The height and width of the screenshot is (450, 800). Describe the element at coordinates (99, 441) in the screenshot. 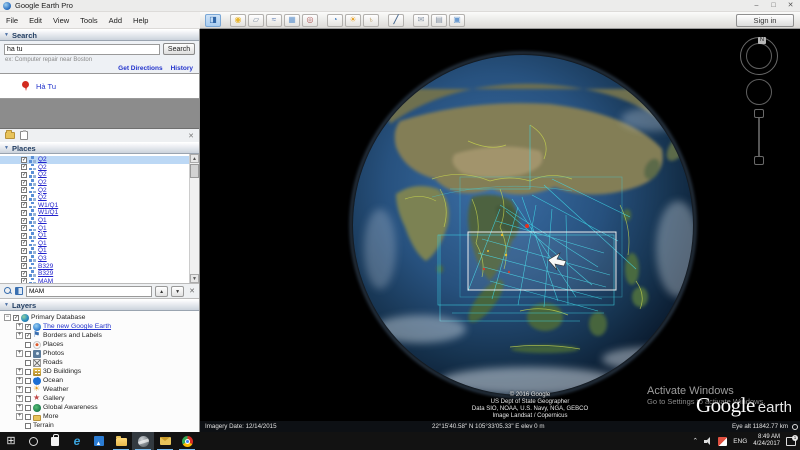

I see `taskbar-photos-button` at that location.